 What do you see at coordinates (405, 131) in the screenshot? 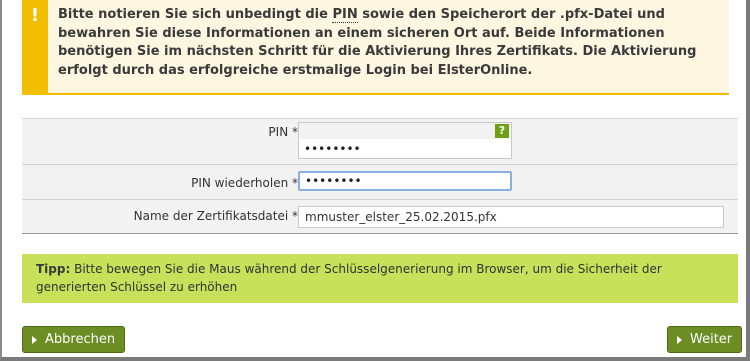
I see `pin-strength-area` at bounding box center [405, 131].